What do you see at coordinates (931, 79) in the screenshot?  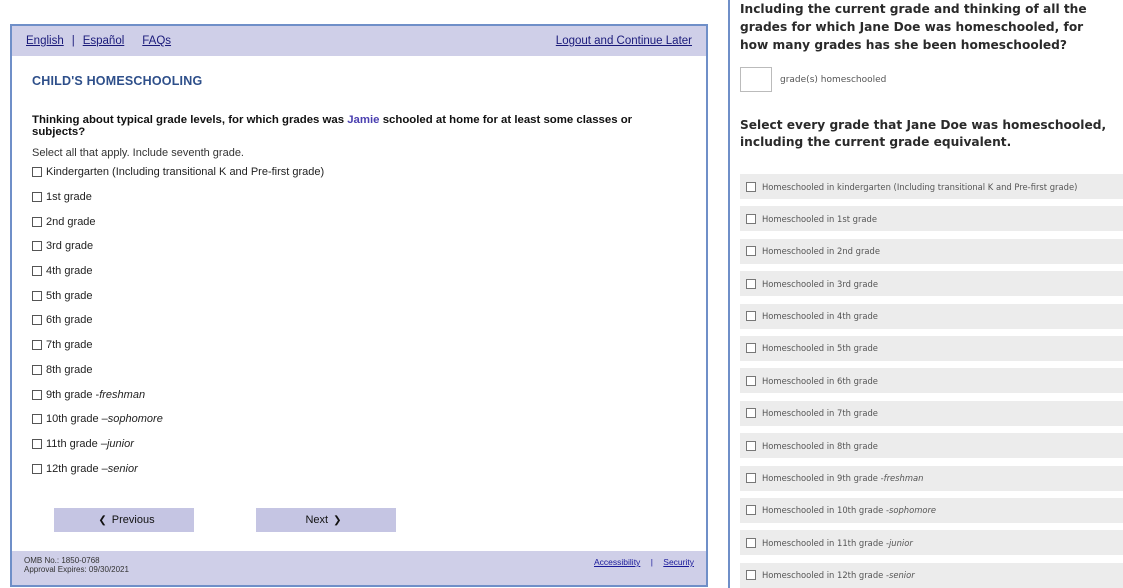 I see `grades-count-row: grade(s) homeschooled` at bounding box center [931, 79].